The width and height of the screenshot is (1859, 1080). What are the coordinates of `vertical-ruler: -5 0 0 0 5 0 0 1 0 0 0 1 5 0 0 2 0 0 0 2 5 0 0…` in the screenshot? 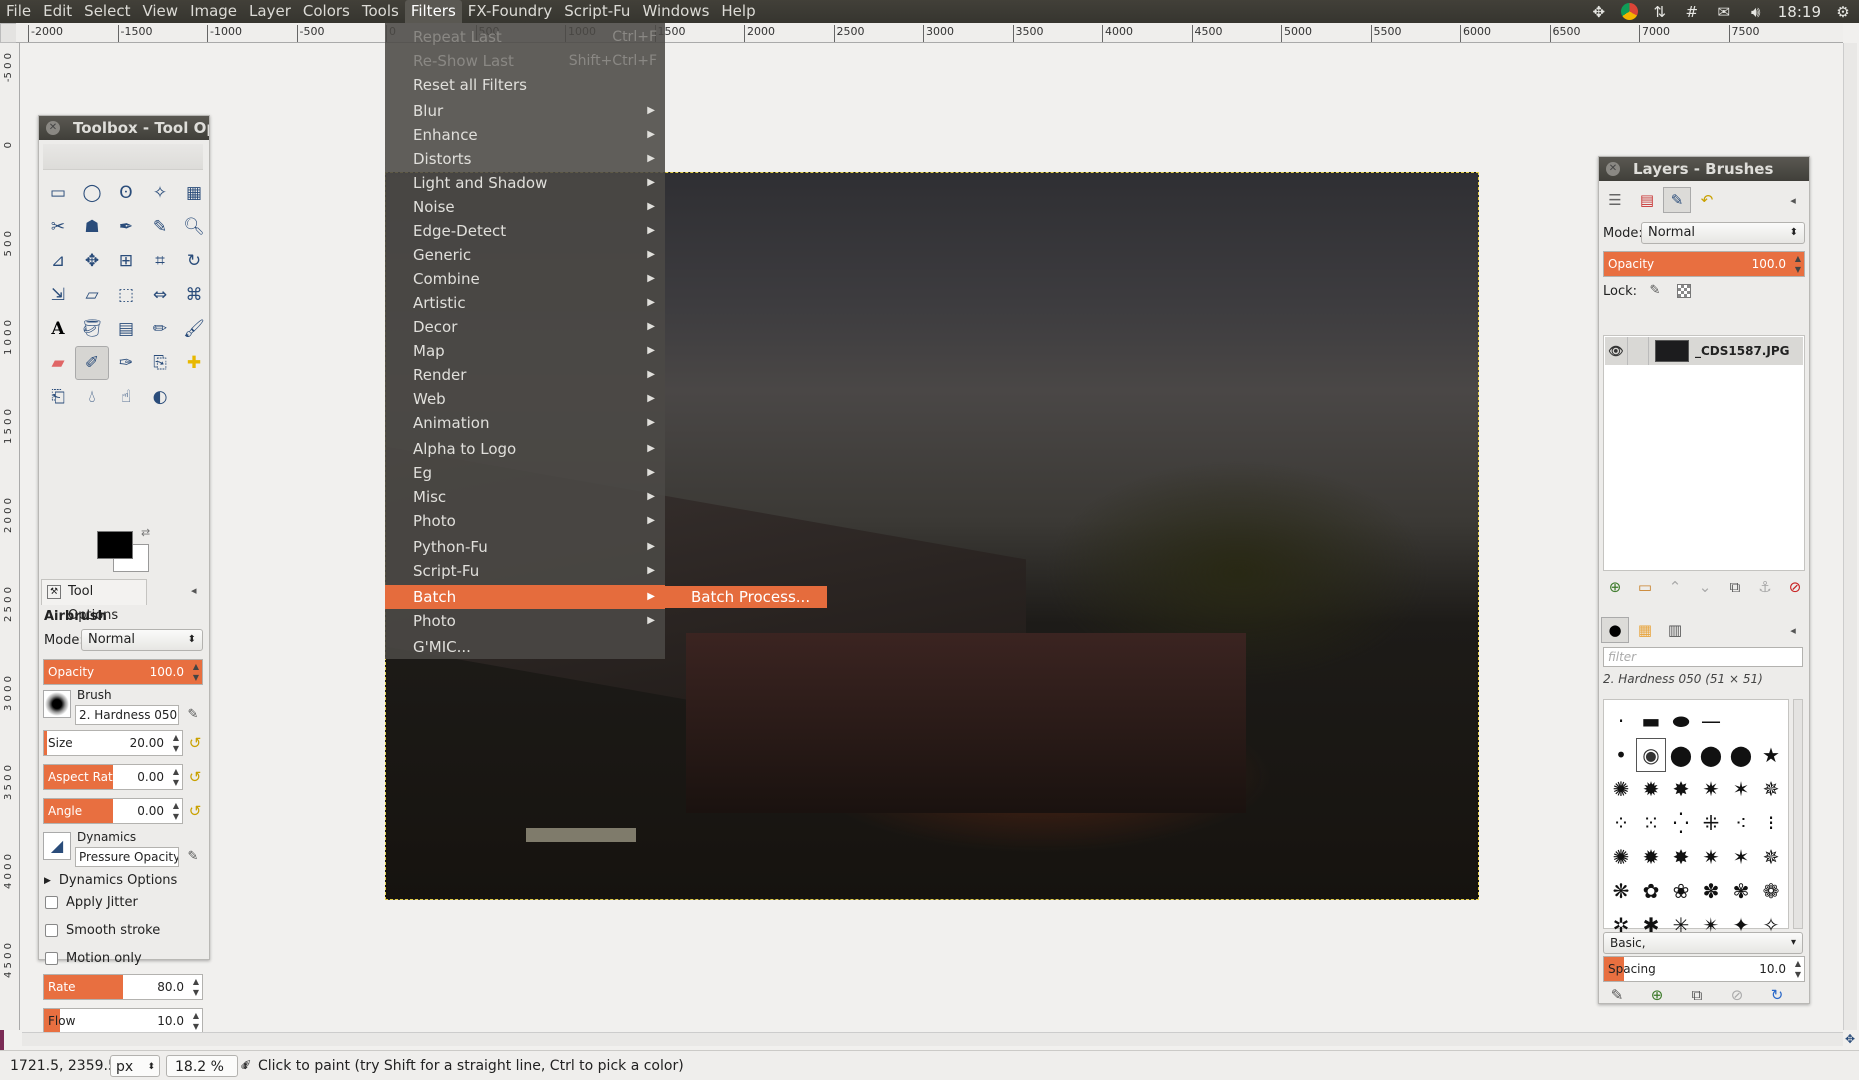 It's located at (10, 536).